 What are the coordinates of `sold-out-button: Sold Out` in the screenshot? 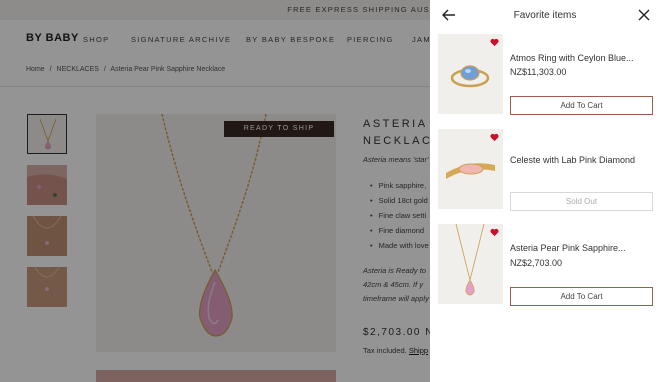 It's located at (581, 201).